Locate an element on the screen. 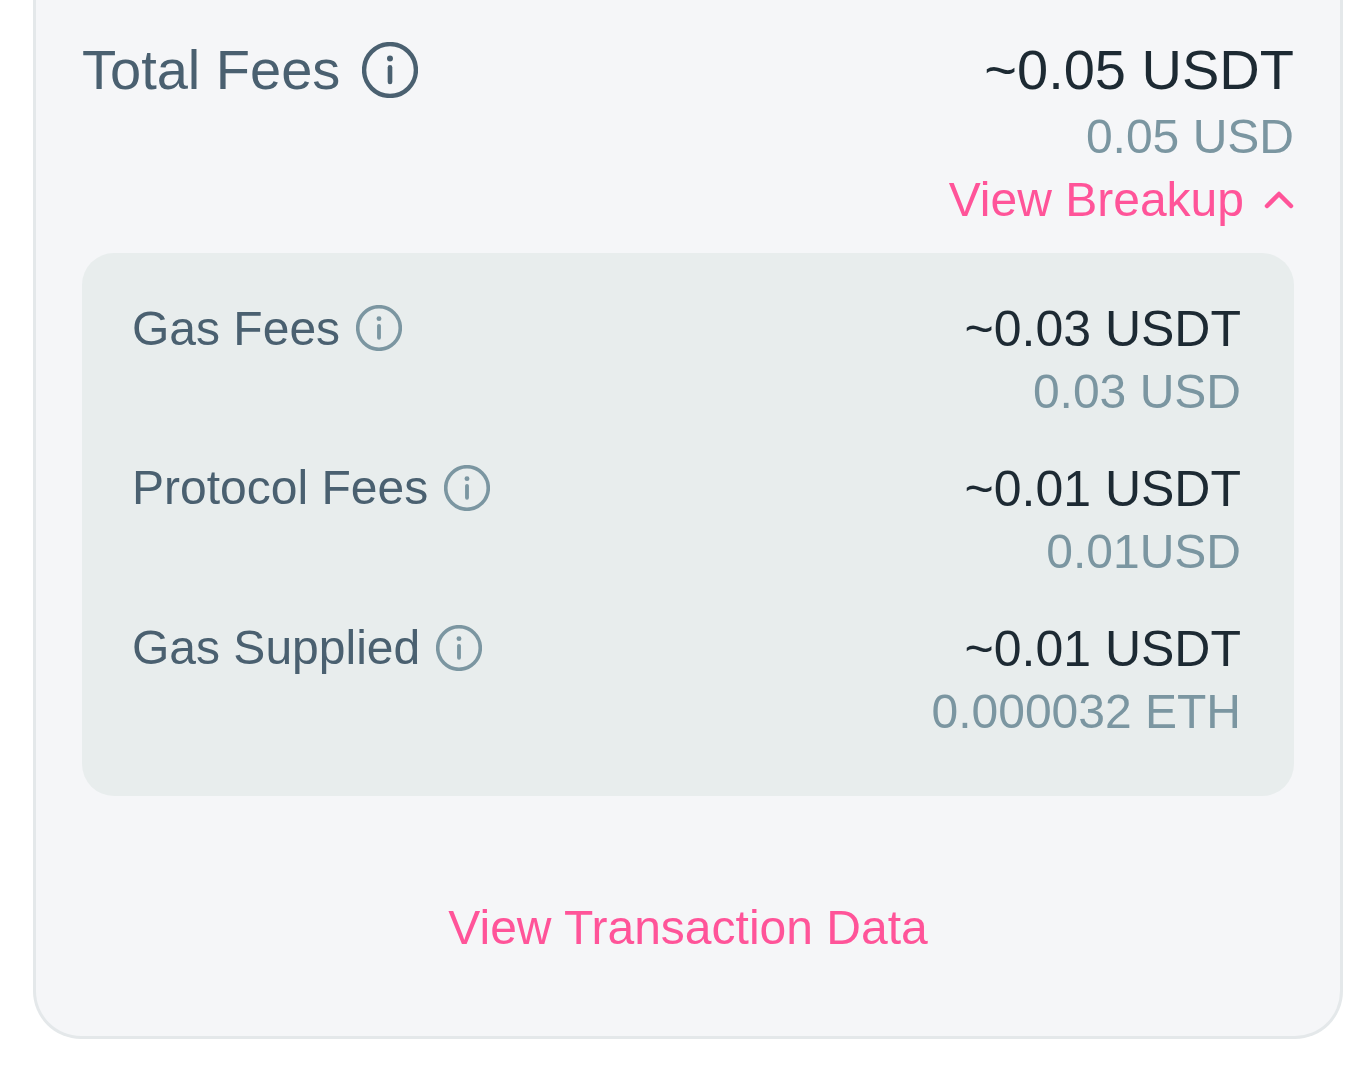  fee-value: ~0.03 USDT is located at coordinates (1102, 330).